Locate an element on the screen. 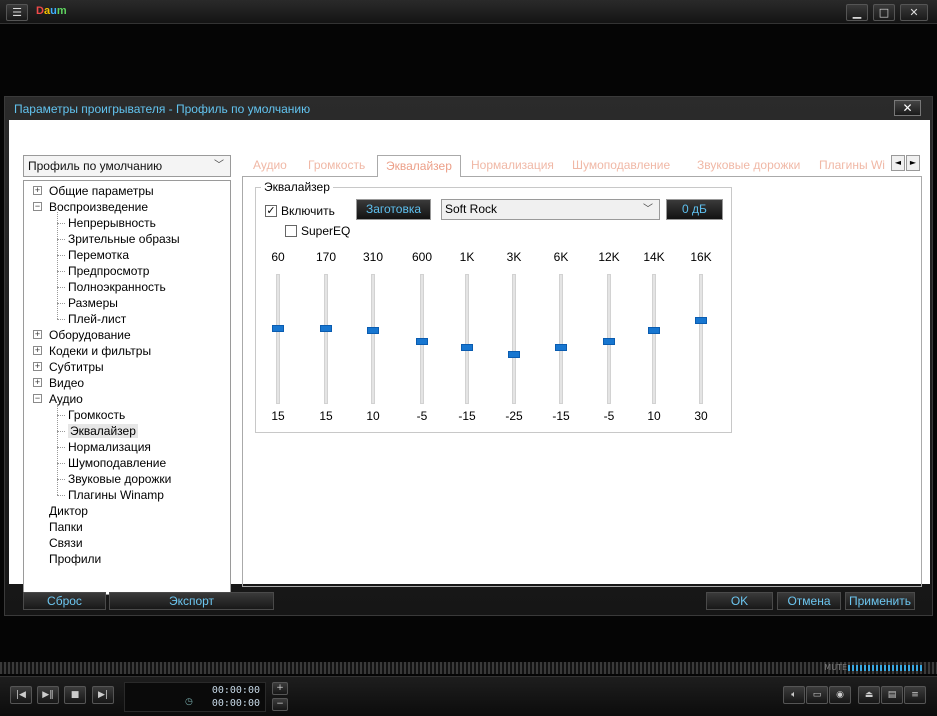 Image resolution: width=937 pixels, height=716 pixels. tree-item: Размеры is located at coordinates (93, 303).